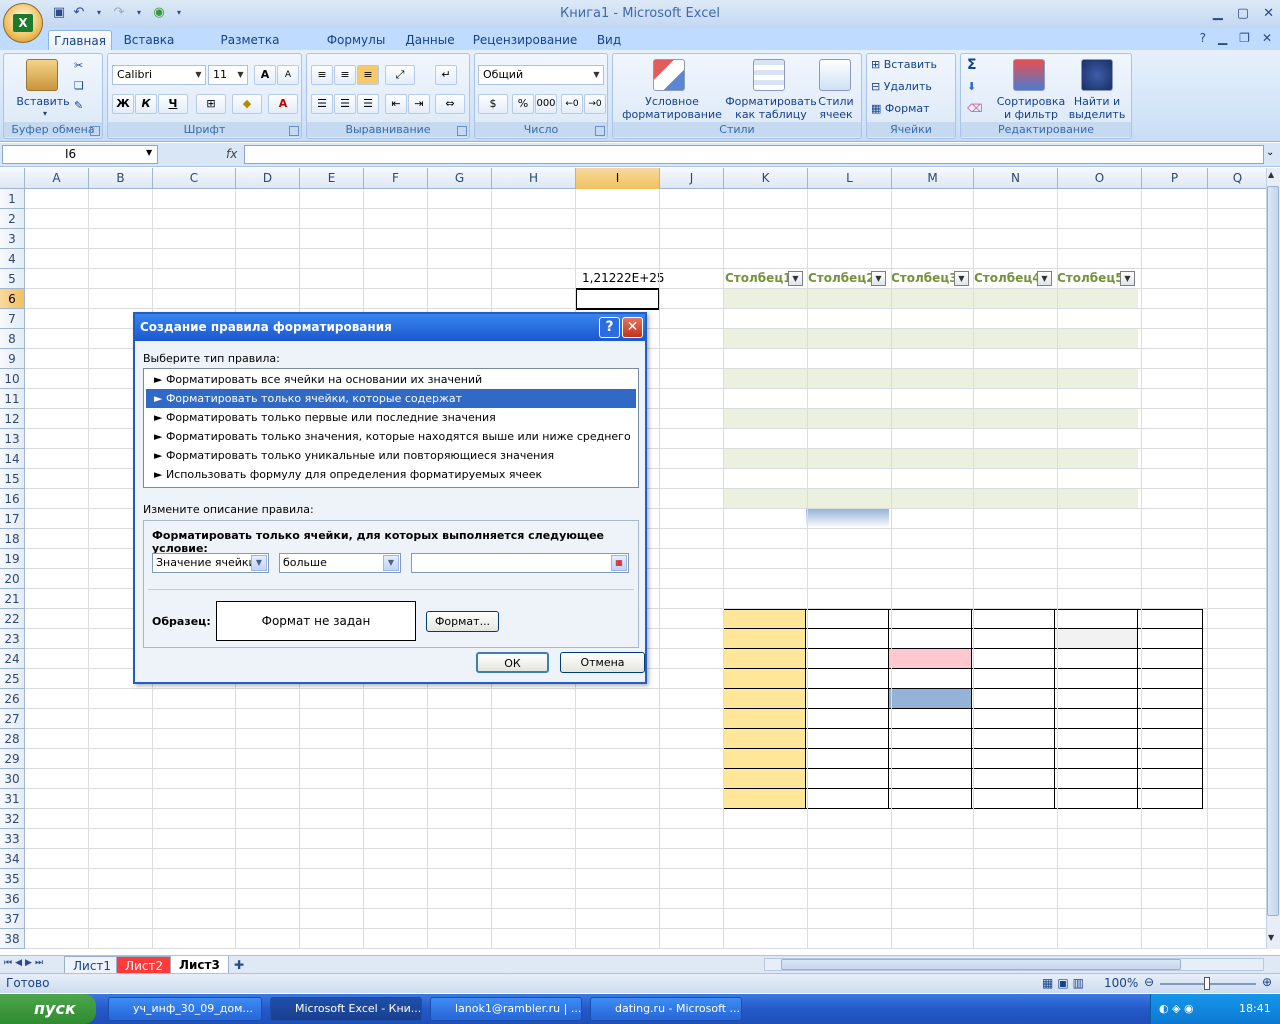  Describe the element at coordinates (340, 563) in the screenshot. I see `operator-select: больше ▼` at that location.